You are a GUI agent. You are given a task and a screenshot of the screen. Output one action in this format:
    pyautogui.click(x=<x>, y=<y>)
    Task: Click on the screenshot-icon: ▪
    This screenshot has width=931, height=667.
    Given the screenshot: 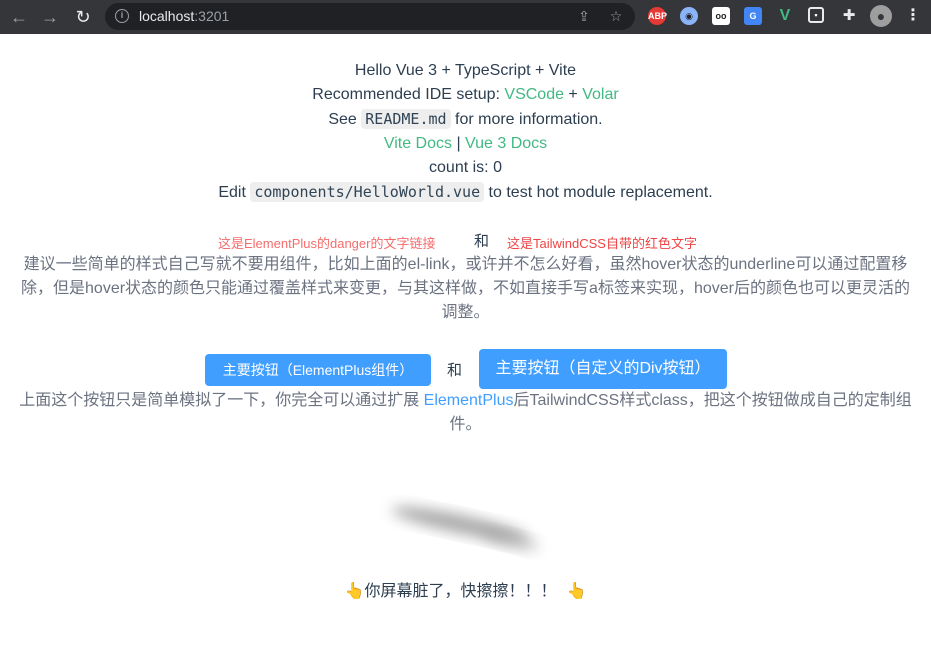 What is the action you would take?
    pyautogui.click(x=816, y=15)
    